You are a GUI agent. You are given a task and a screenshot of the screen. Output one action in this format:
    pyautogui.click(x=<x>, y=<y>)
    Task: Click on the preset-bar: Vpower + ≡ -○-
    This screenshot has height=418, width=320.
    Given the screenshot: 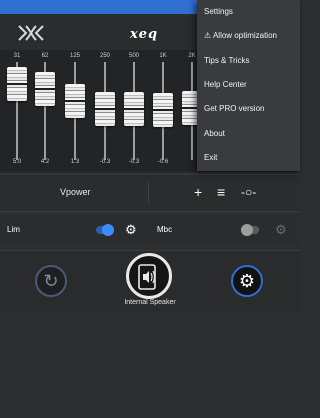 What is the action you would take?
    pyautogui.click(x=150, y=193)
    